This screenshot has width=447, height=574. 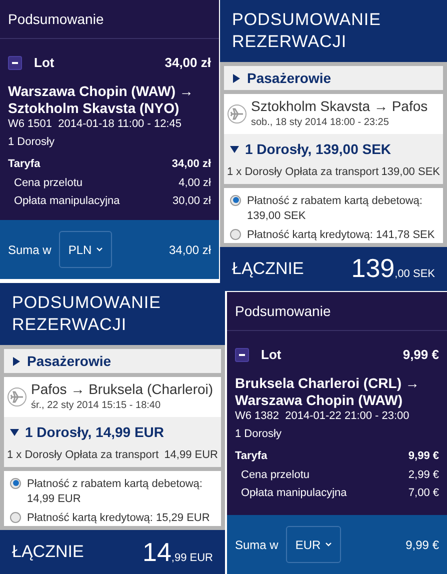 What do you see at coordinates (189, 250) in the screenshot?
I see `total-amount: 34,00 zł` at bounding box center [189, 250].